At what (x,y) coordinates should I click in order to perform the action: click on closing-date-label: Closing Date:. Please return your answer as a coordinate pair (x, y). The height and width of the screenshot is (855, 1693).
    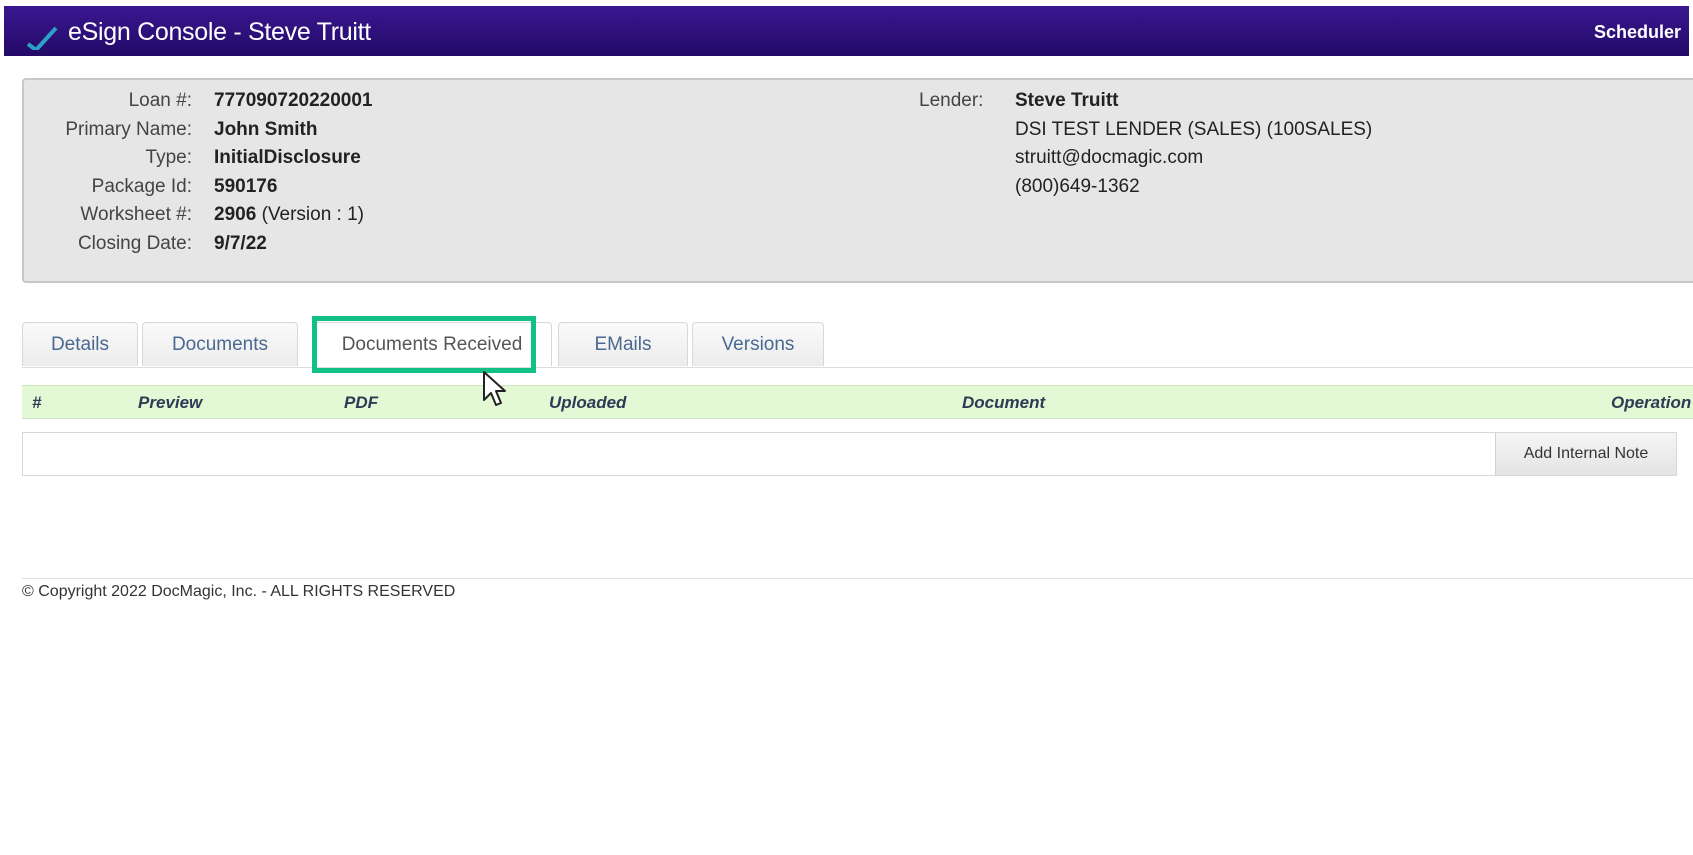
    Looking at the image, I should click on (134, 243).